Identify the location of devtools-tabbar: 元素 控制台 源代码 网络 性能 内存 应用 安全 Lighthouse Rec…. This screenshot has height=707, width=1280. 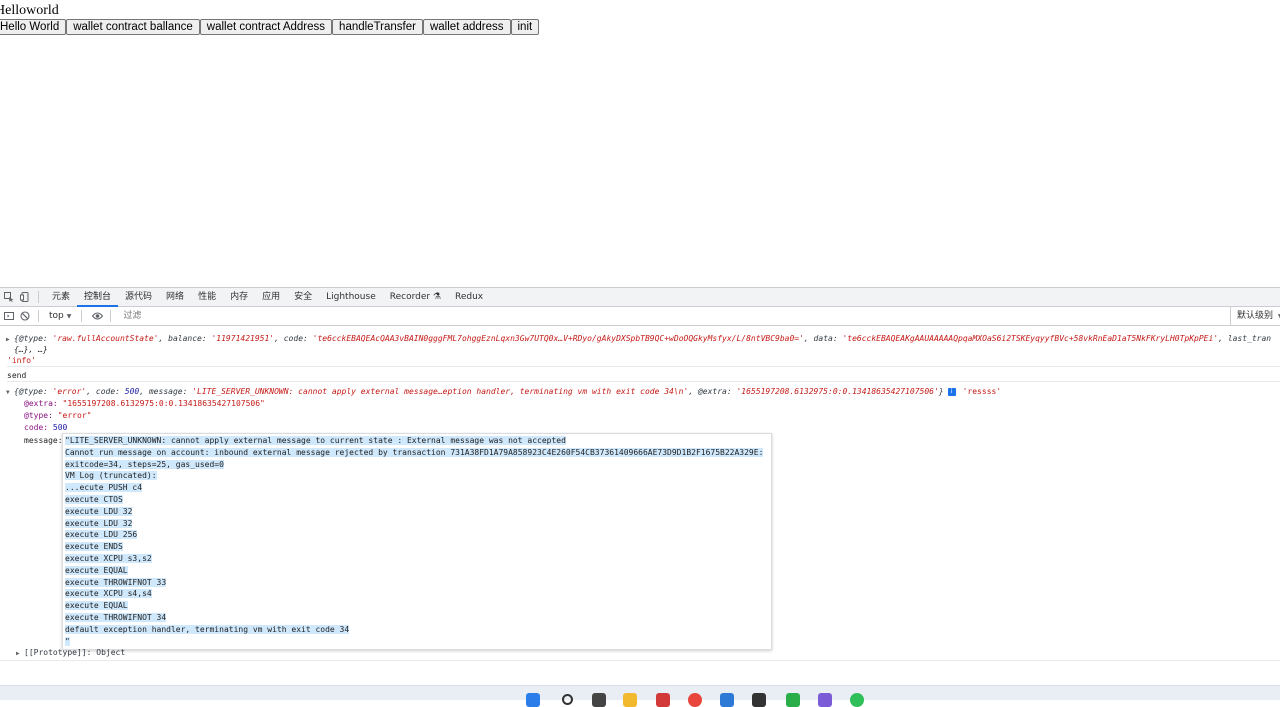
(640, 297).